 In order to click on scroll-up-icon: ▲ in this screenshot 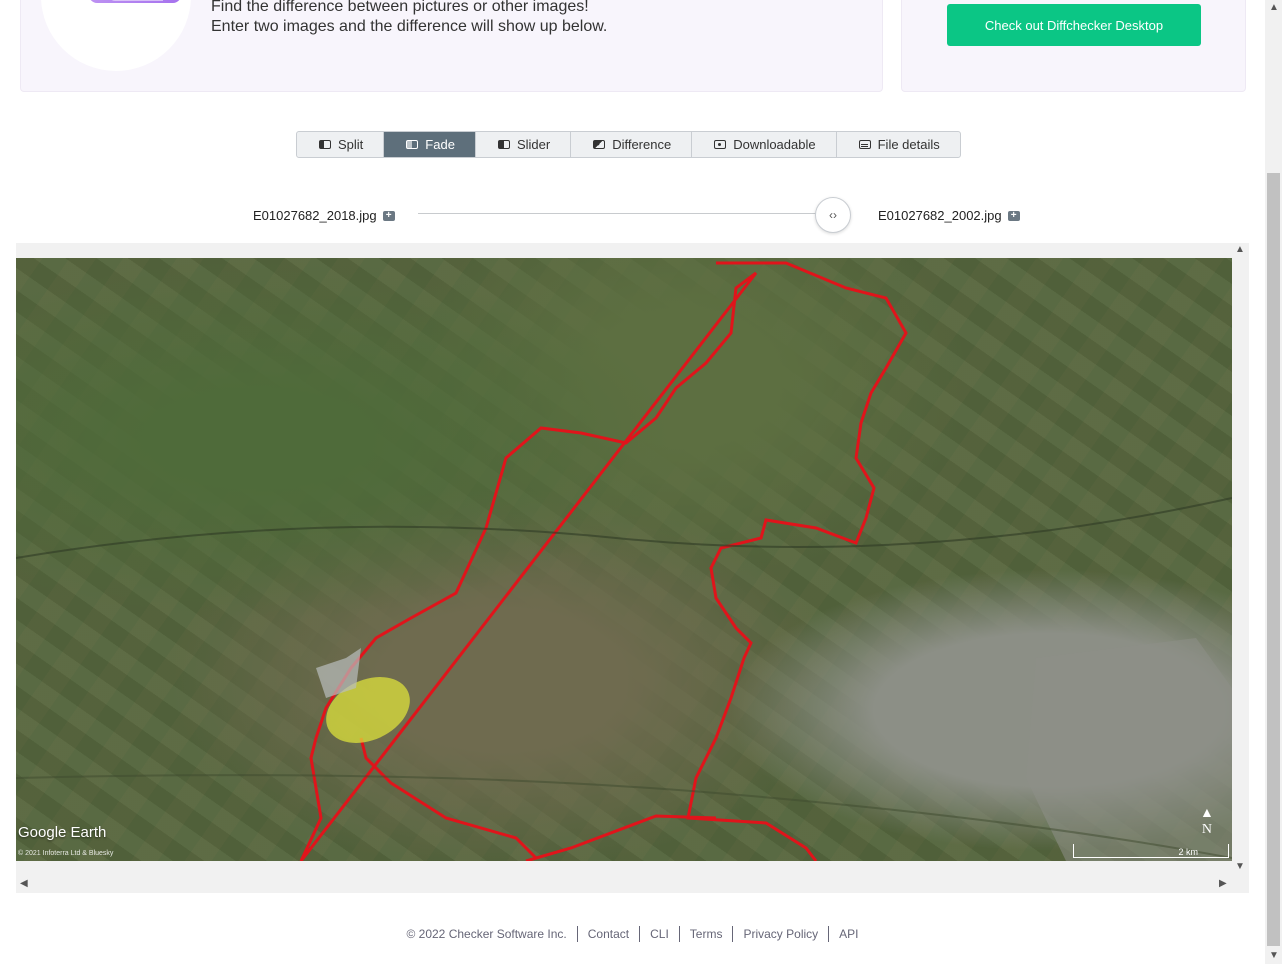, I will do `click(1240, 249)`.